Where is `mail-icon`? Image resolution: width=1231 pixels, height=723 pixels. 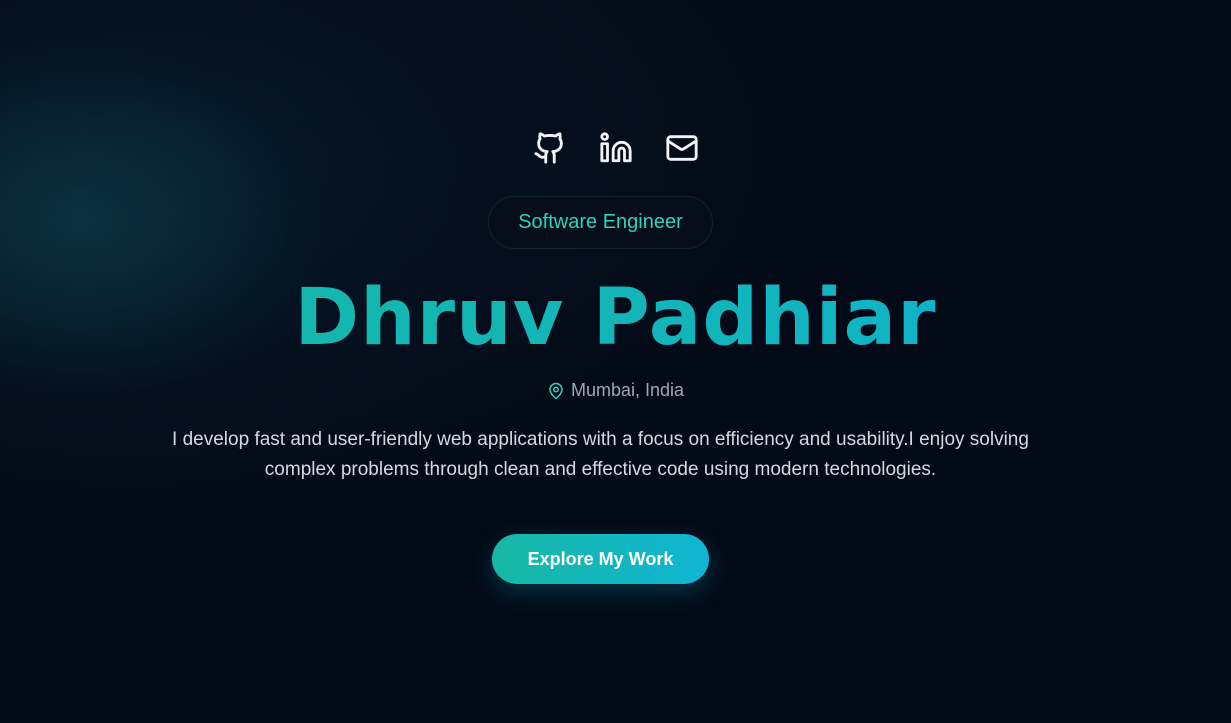 mail-icon is located at coordinates (681, 148).